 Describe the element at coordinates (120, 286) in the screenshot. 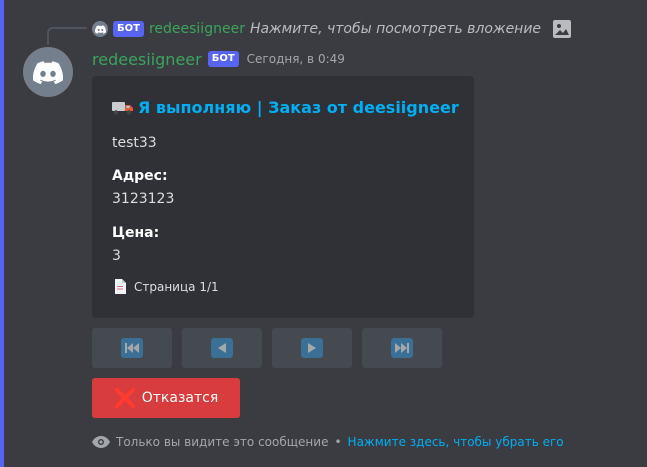

I see `page-icon` at that location.